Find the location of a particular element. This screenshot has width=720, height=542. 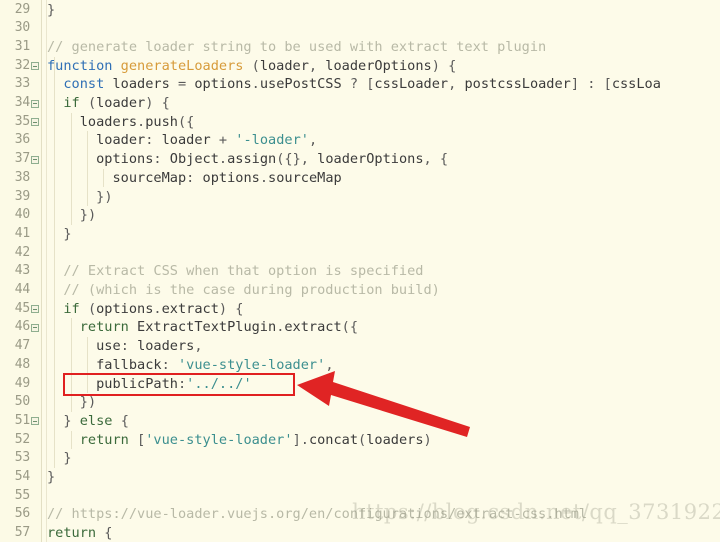

line-number: 46 is located at coordinates (22, 327).